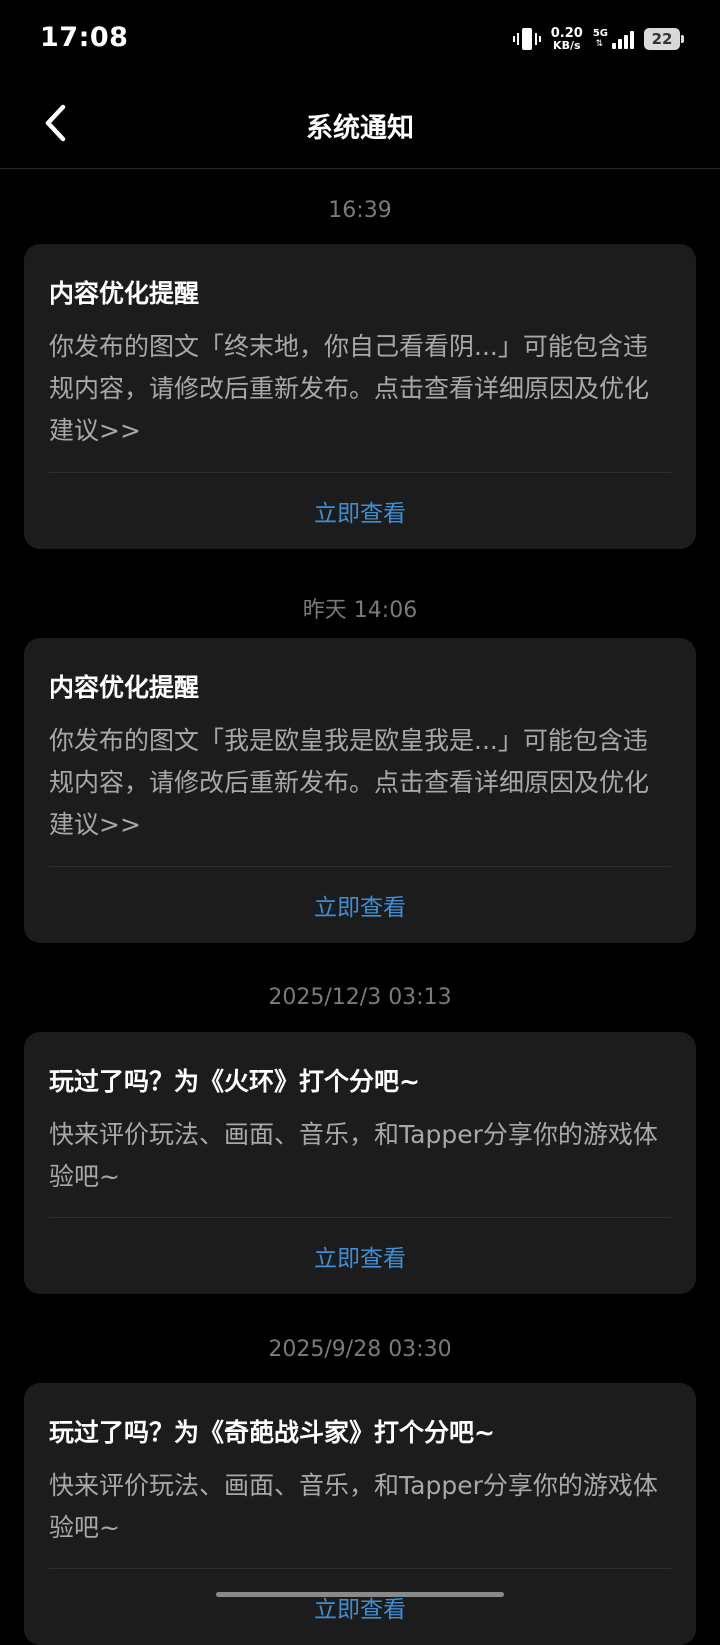 The width and height of the screenshot is (720, 1645). Describe the element at coordinates (360, 128) in the screenshot. I see `page-title: 系统通知` at that location.